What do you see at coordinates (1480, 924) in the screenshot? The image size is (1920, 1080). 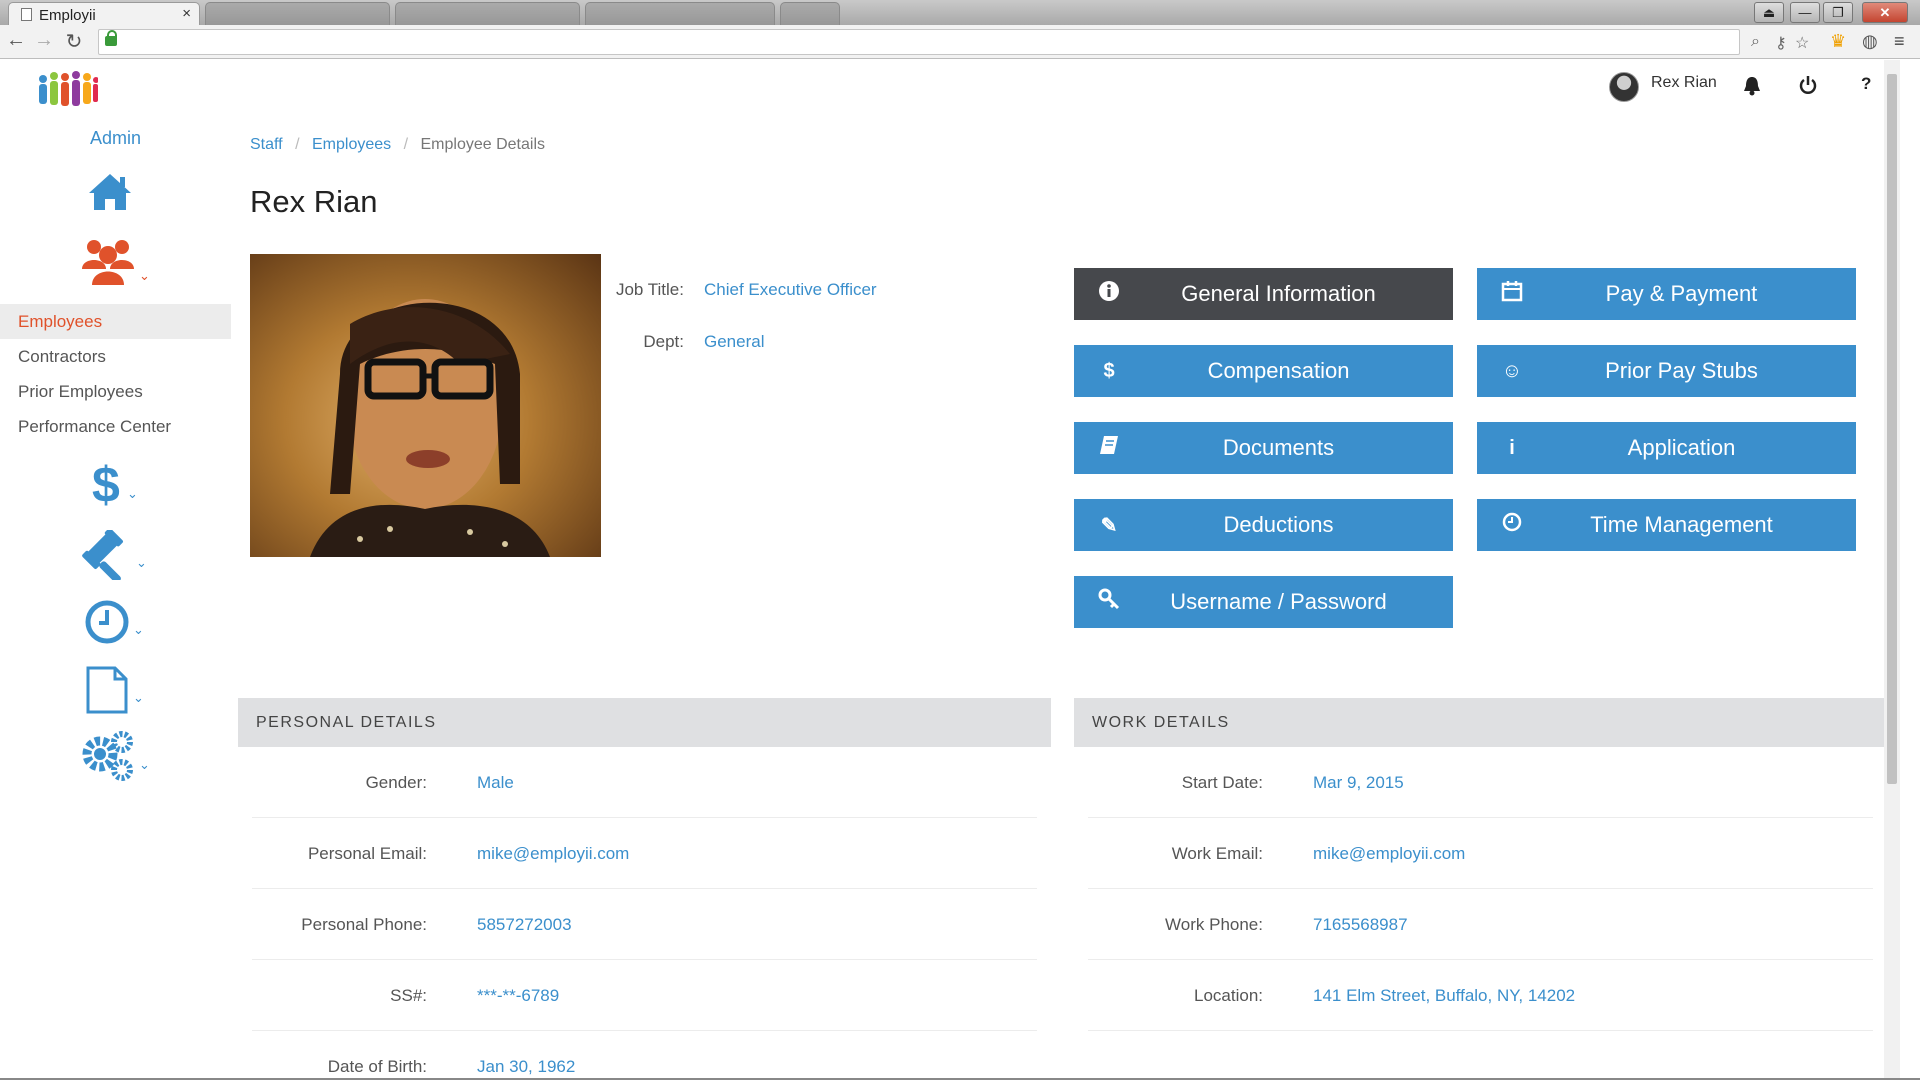 I see `detail-row-work-phone: Work Phone: 7165568987` at bounding box center [1480, 924].